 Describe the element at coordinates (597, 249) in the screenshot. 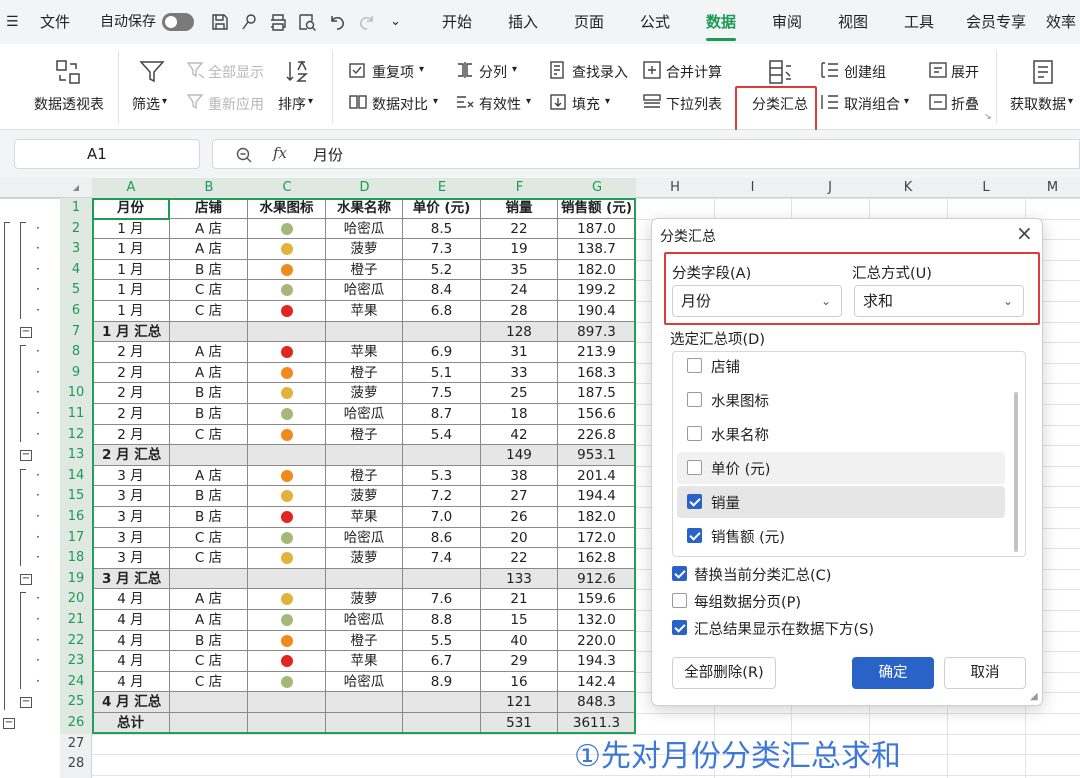

I see `table-cell: 138.7` at that location.